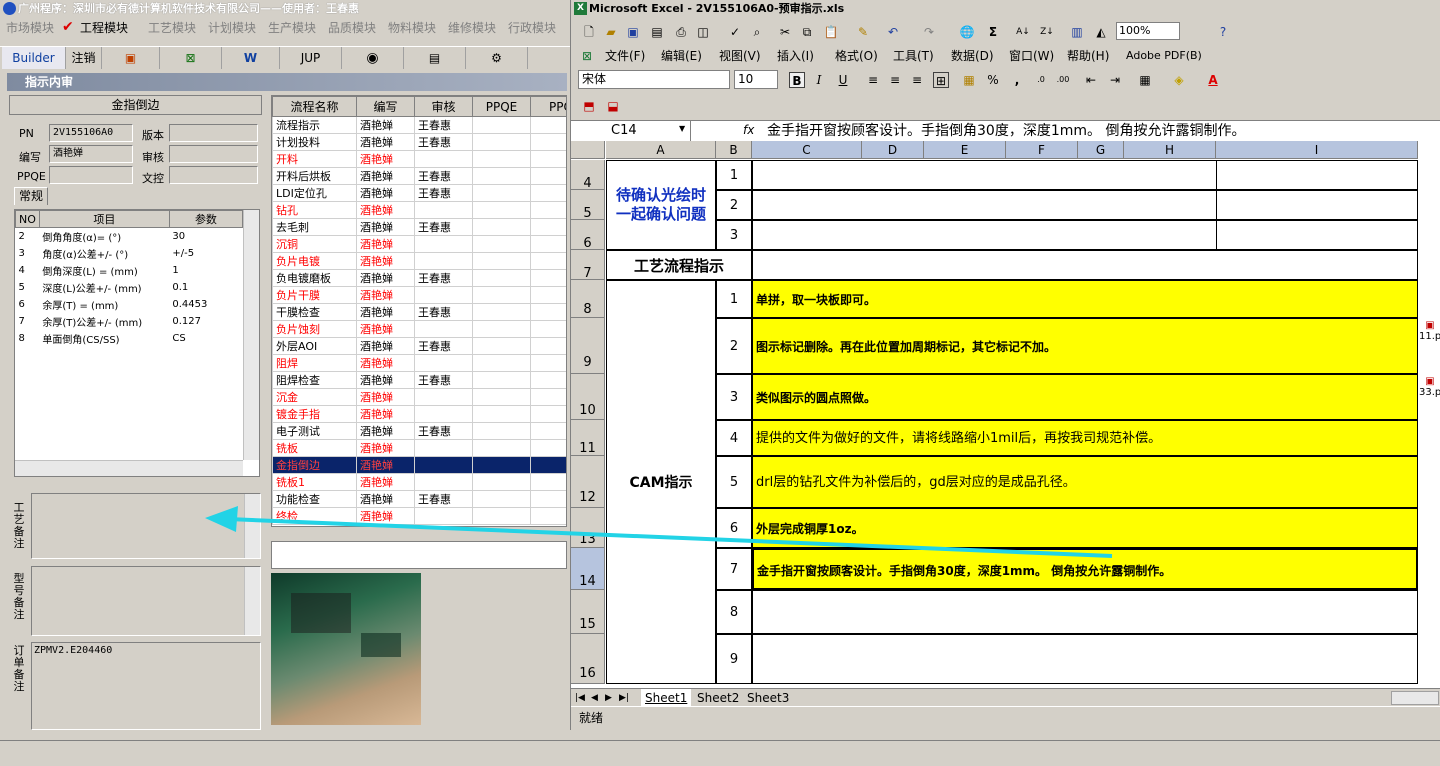  I want to click on version-field, so click(213, 133).